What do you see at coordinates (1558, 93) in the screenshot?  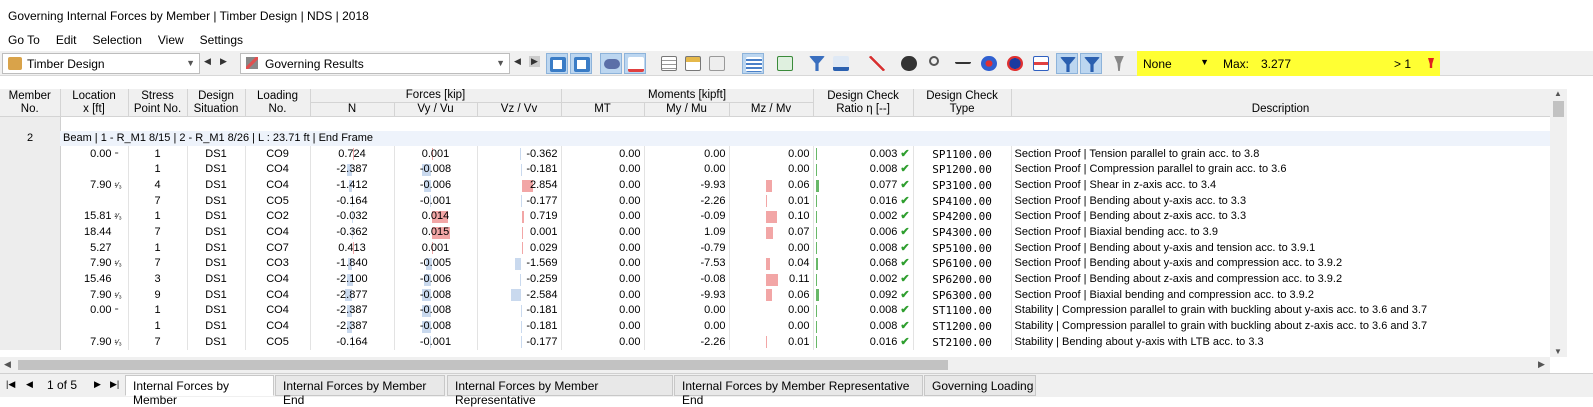 I see `scroll-up-icon: ▲` at bounding box center [1558, 93].